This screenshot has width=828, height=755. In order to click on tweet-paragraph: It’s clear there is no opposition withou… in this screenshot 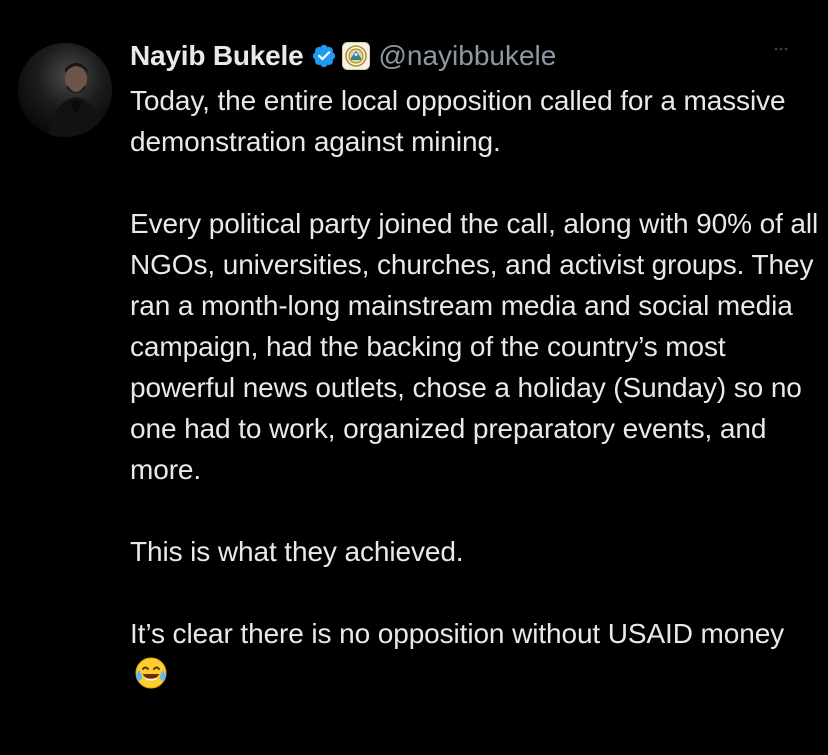, I will do `click(457, 633)`.